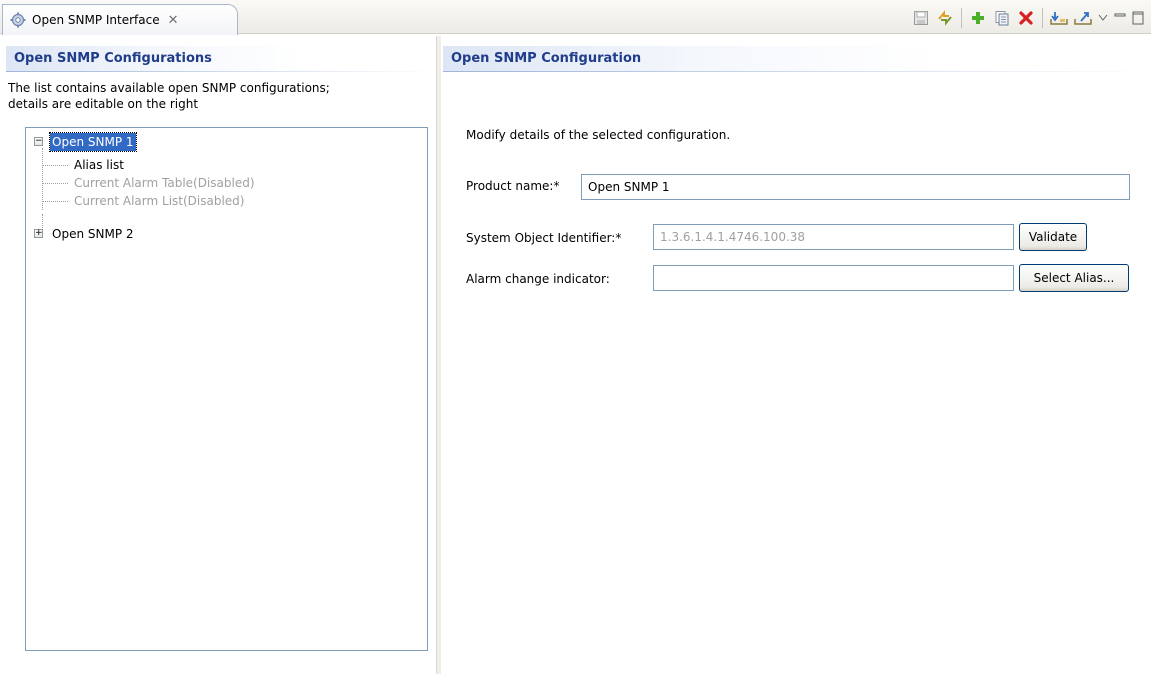 Image resolution: width=1151 pixels, height=674 pixels. What do you see at coordinates (1059, 18) in the screenshot?
I see `import-icon` at bounding box center [1059, 18].